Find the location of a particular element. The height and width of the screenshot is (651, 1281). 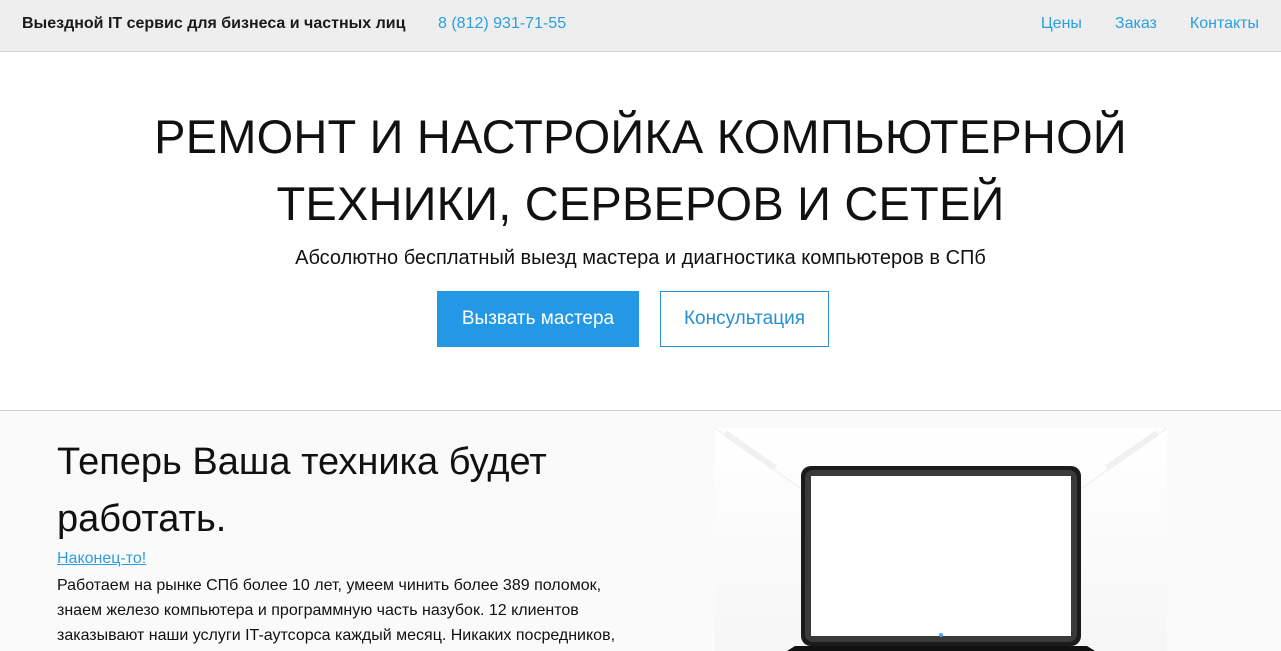

phone-link: 8 (812) 931-71-55 is located at coordinates (502, 24).